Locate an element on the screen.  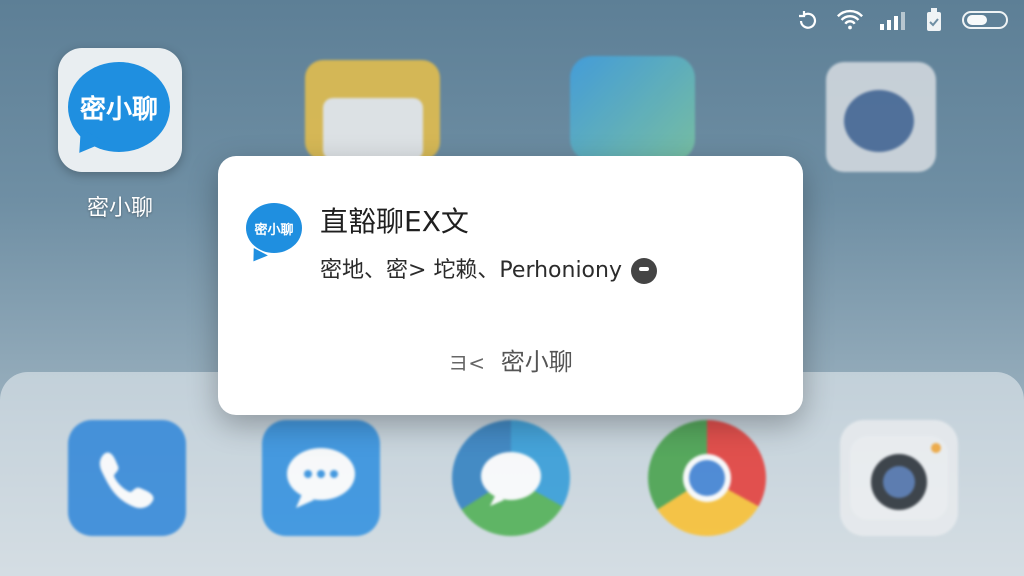
camera-icon is located at coordinates (899, 478).